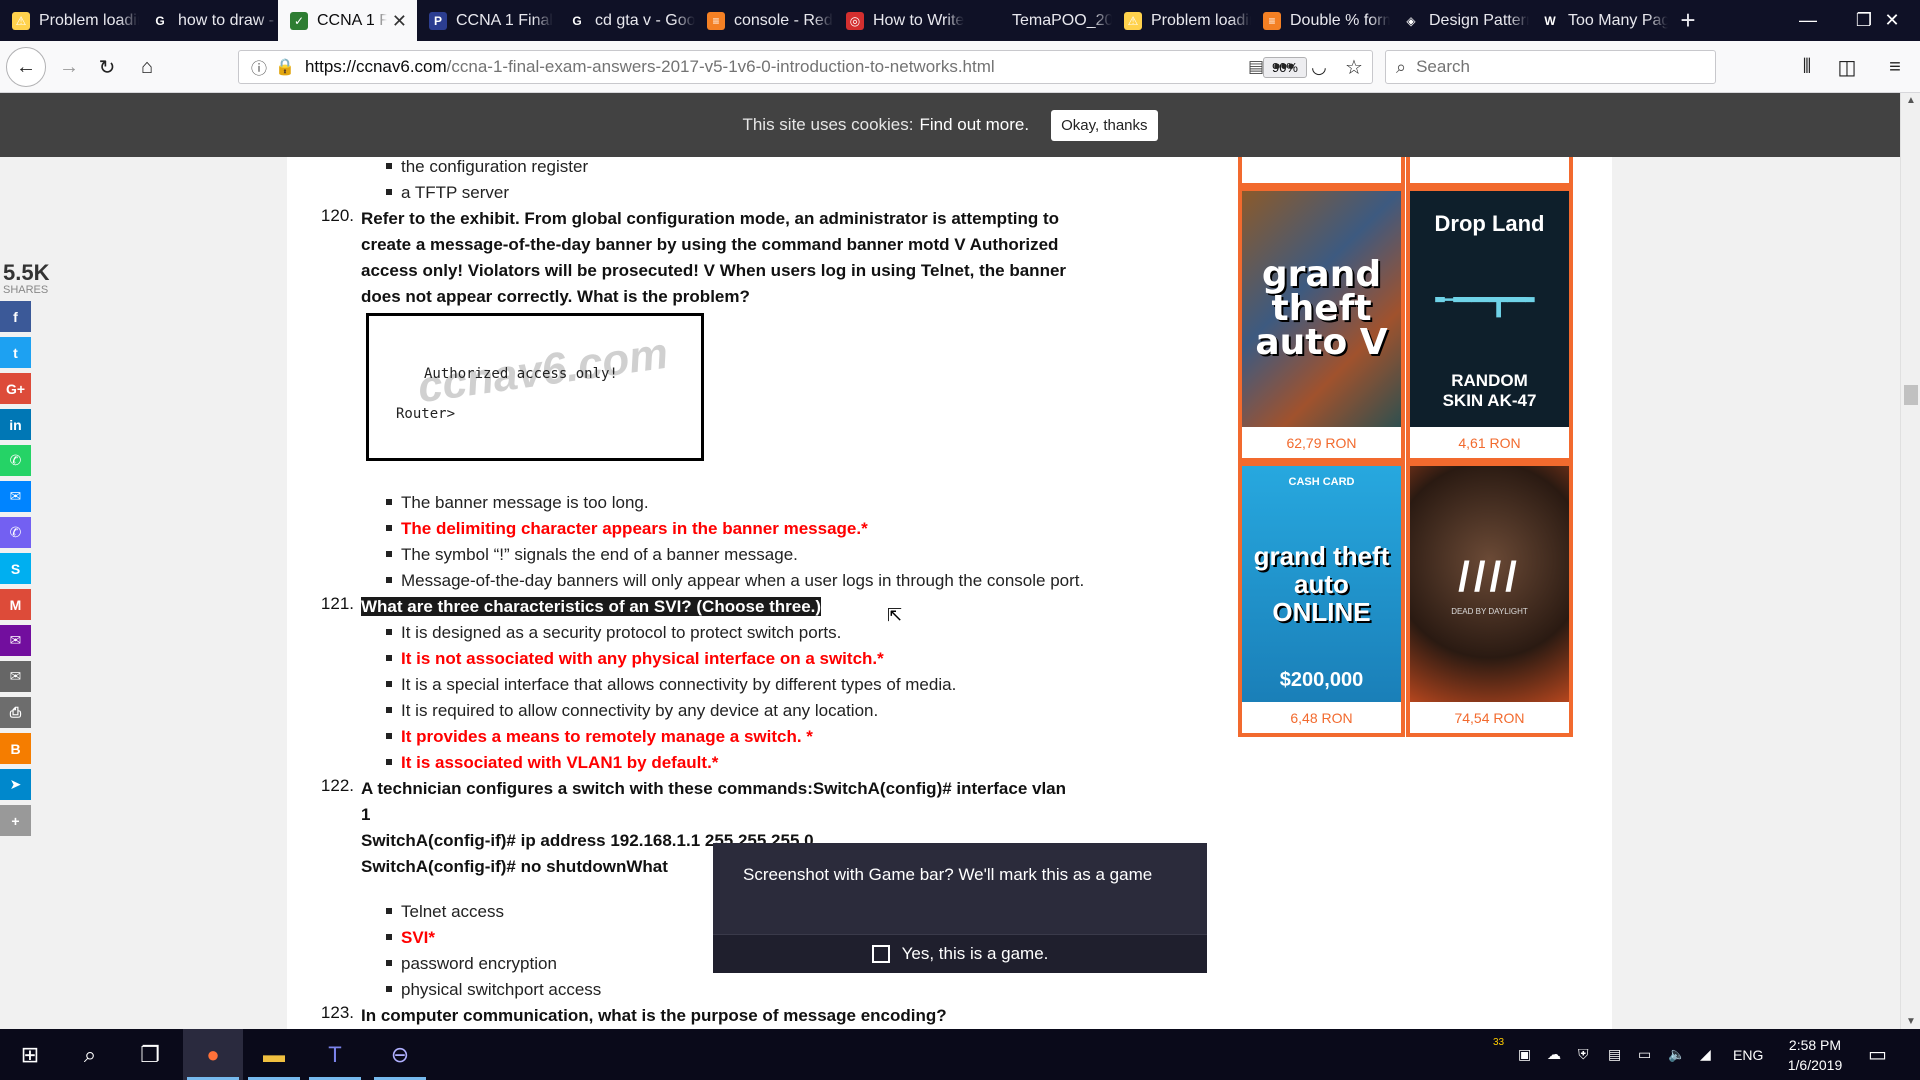  Describe the element at coordinates (15, 496) in the screenshot. I see `share-messenger-button: ✉` at that location.